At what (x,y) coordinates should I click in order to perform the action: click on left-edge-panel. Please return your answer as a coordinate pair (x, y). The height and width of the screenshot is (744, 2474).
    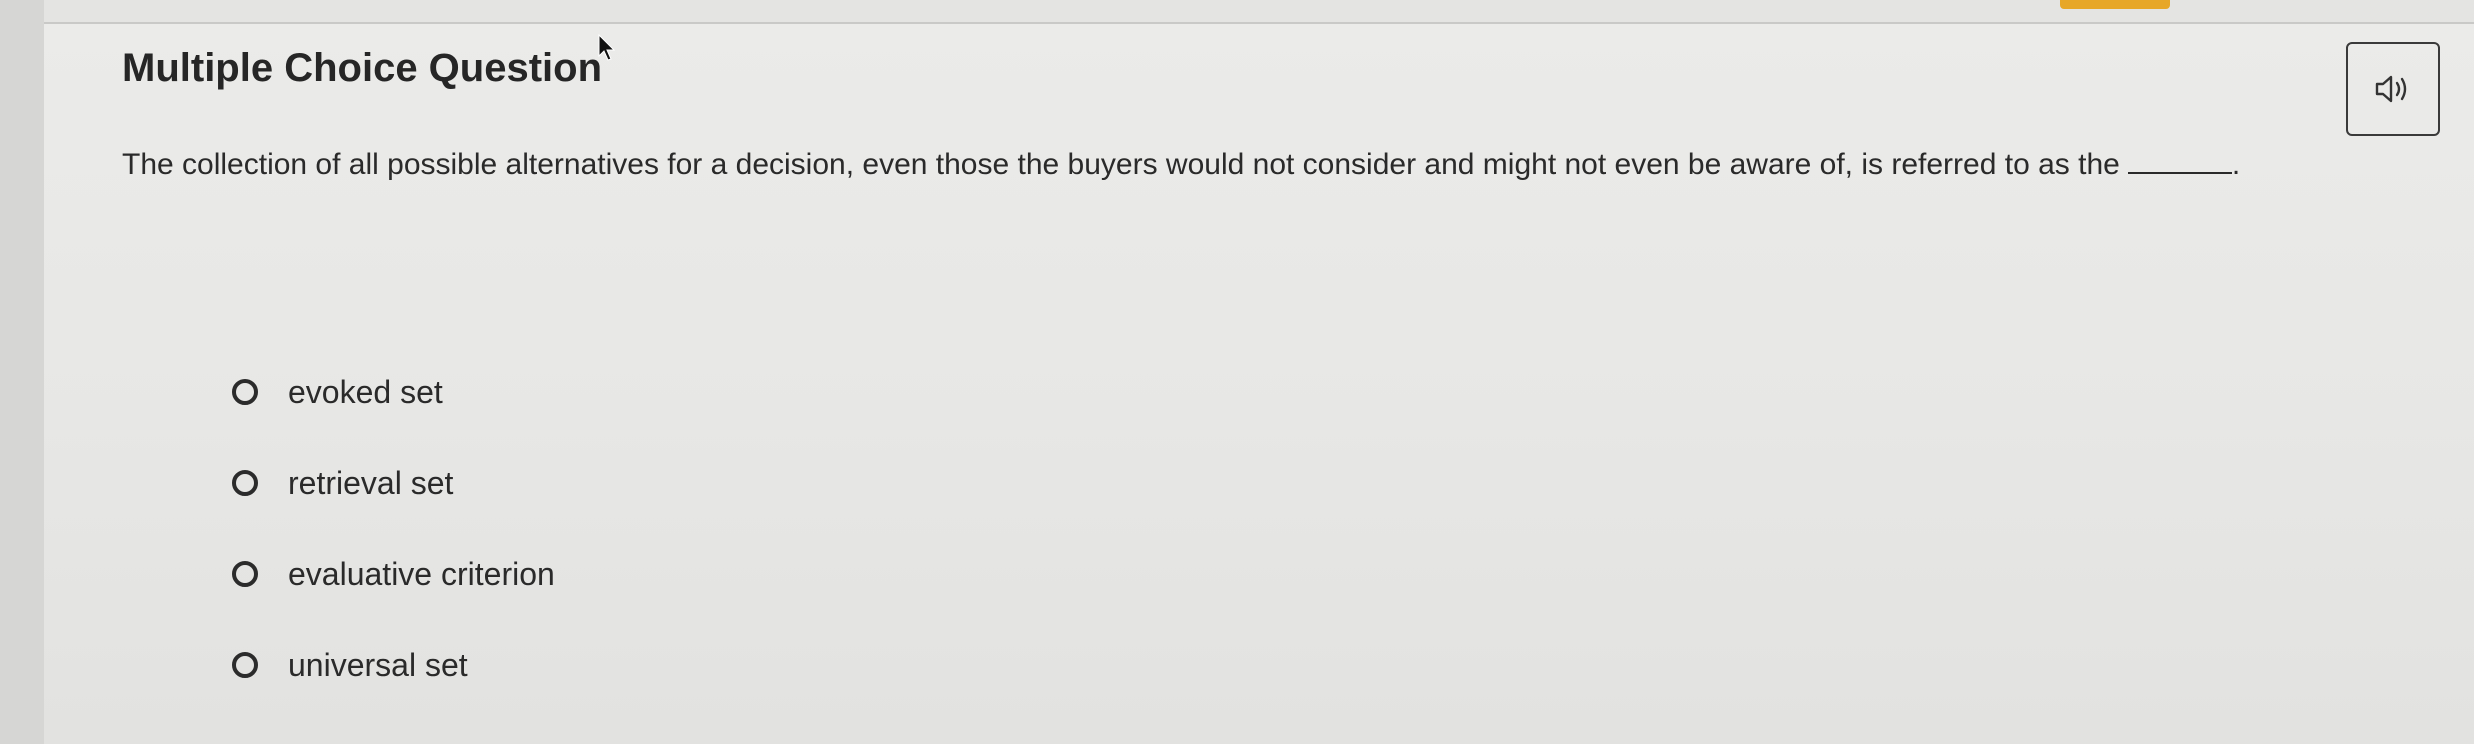
    Looking at the image, I should click on (22, 372).